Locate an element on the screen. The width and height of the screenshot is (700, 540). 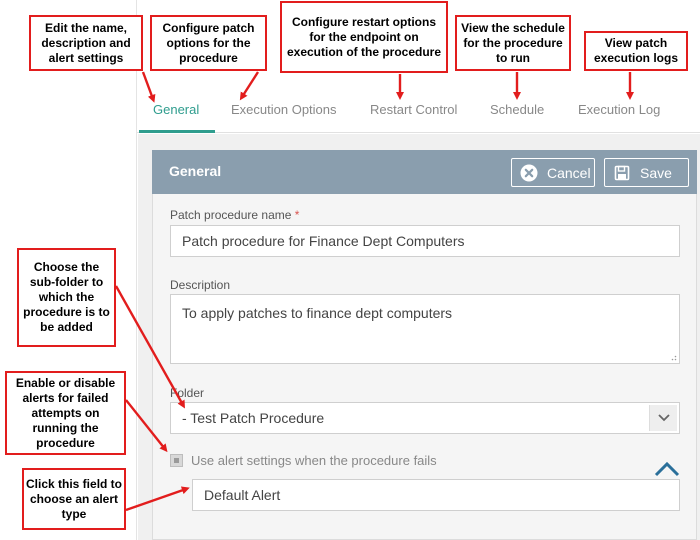
cancel-button: Cancel is located at coordinates (553, 172).